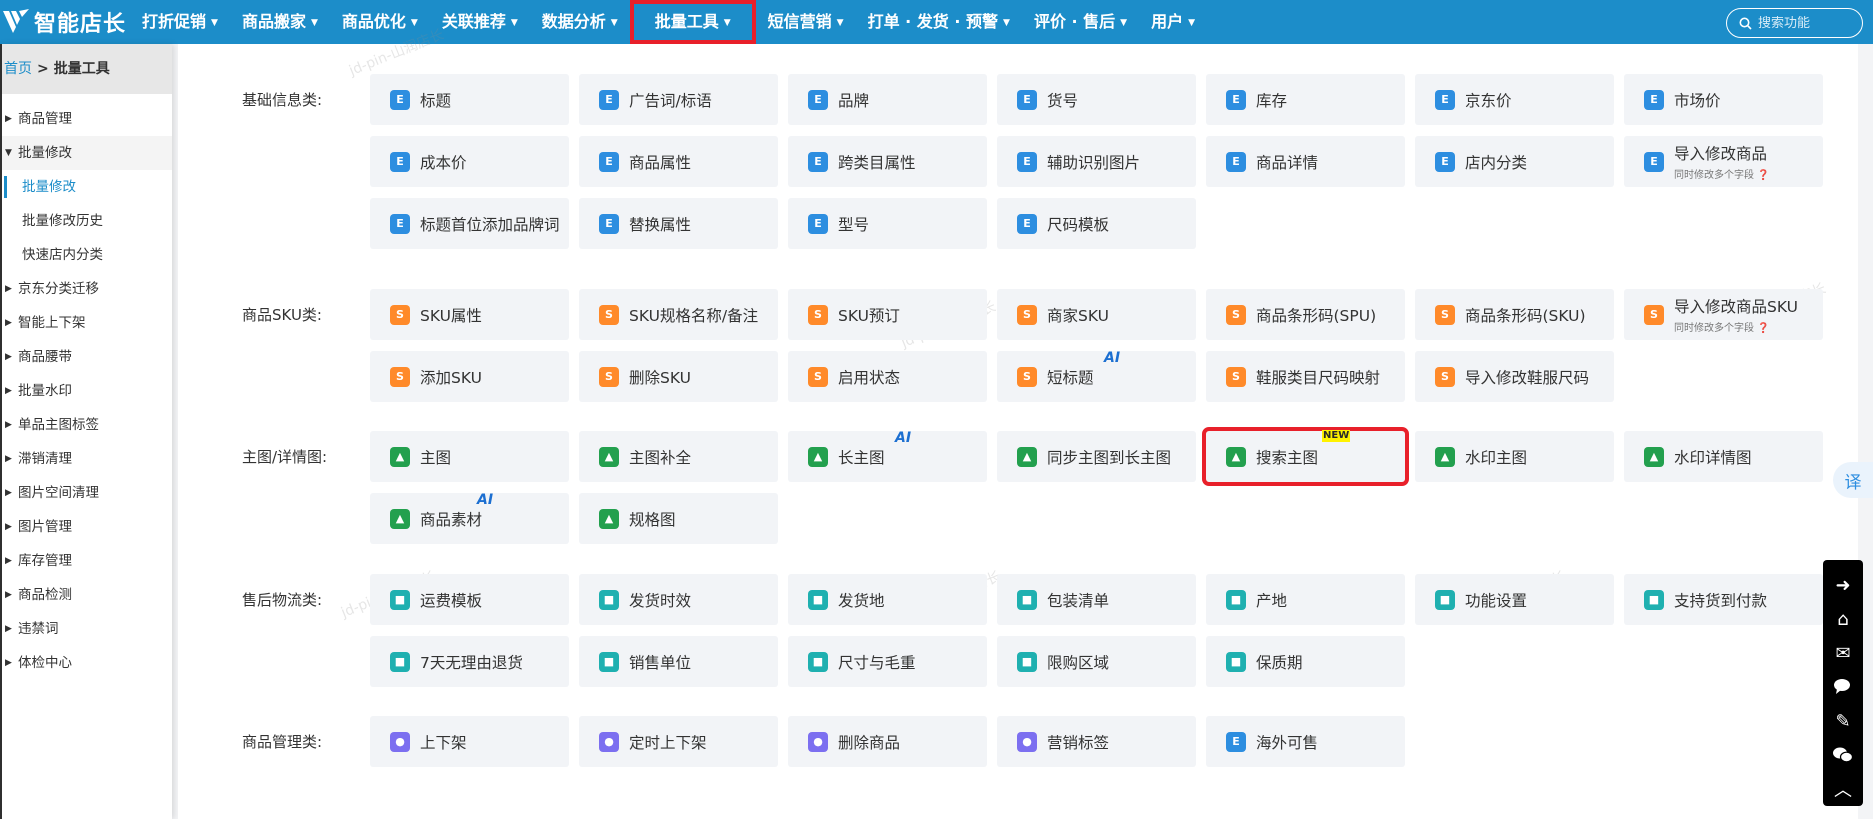 This screenshot has height=819, width=1873. I want to click on batch-function-button: ■ 包装清单, so click(1096, 599).